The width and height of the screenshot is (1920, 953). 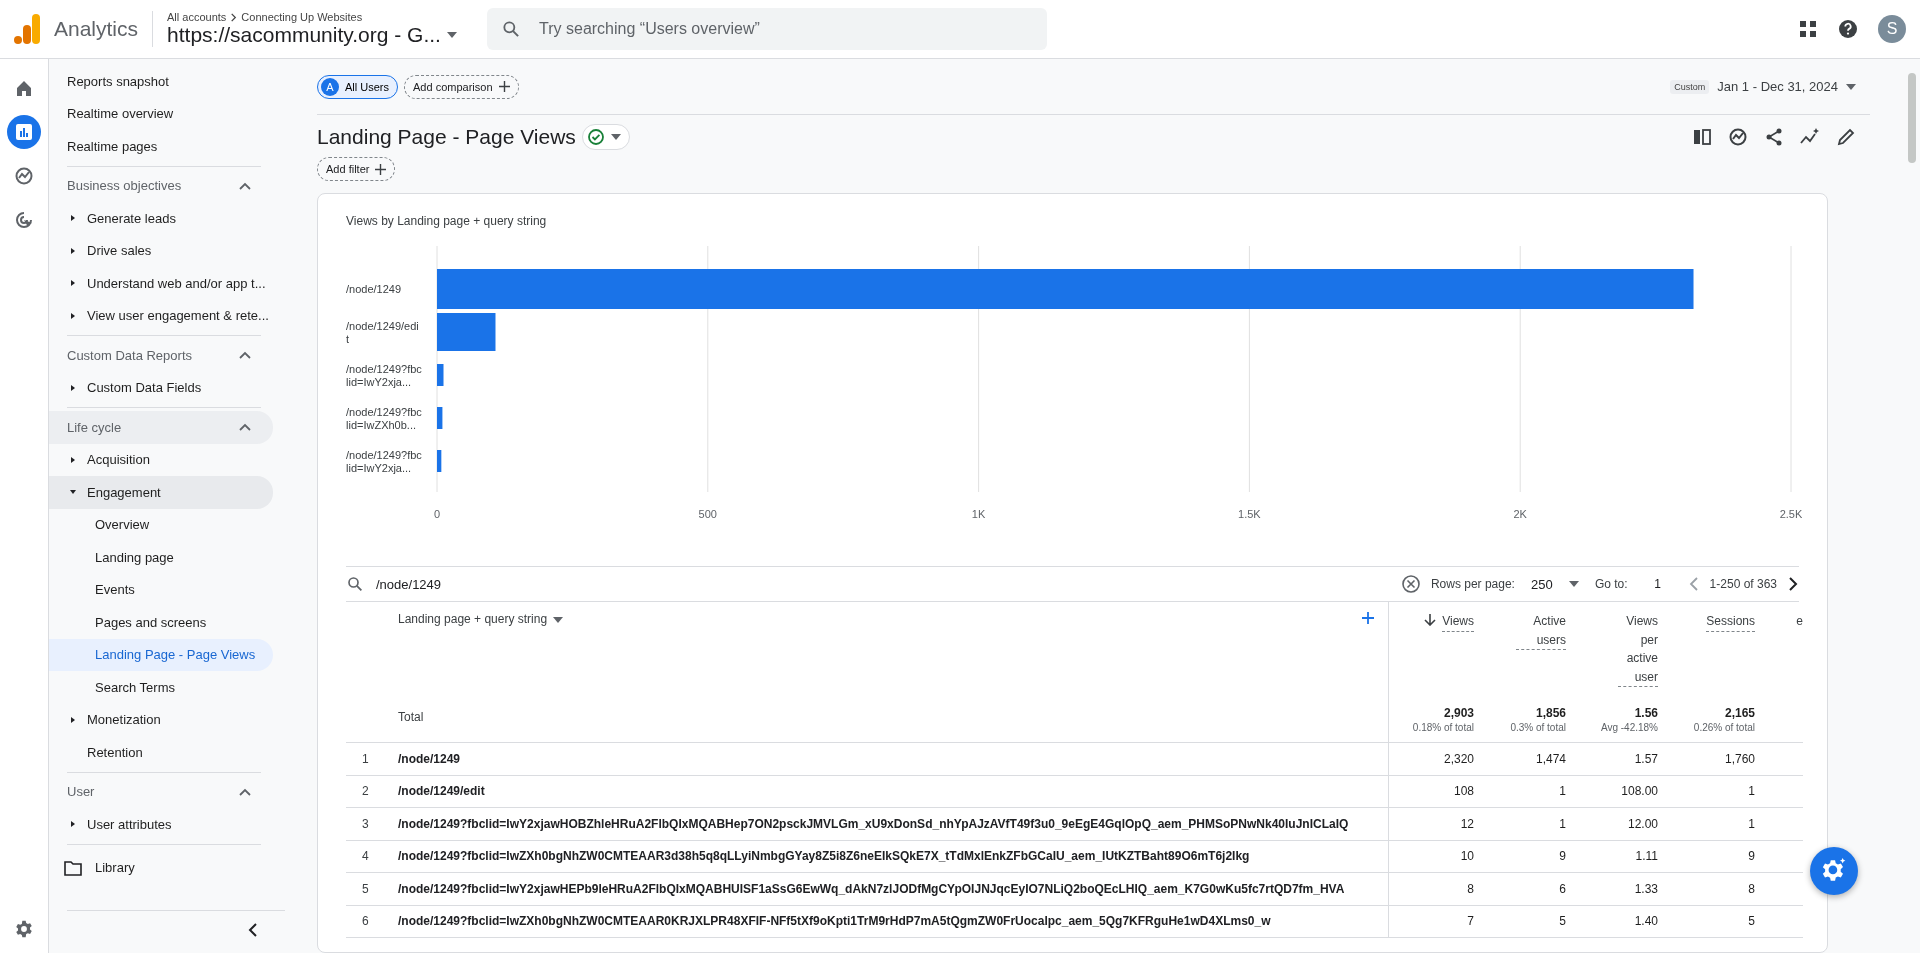 I want to click on date-range-picker: Custom Jan 1 - Dec 31, 2024, so click(x=1763, y=86).